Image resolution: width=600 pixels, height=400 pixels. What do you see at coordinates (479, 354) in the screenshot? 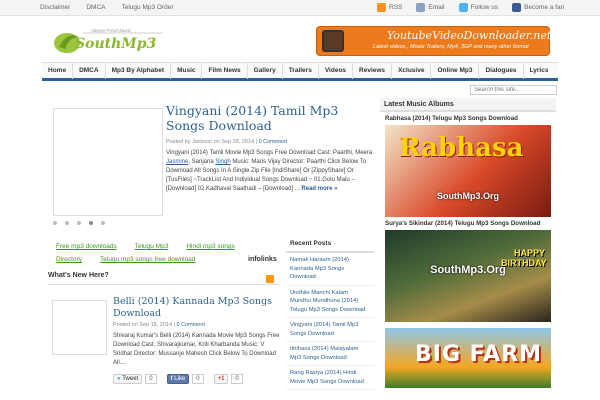
I see `poster-title-art: BIG FARM` at bounding box center [479, 354].